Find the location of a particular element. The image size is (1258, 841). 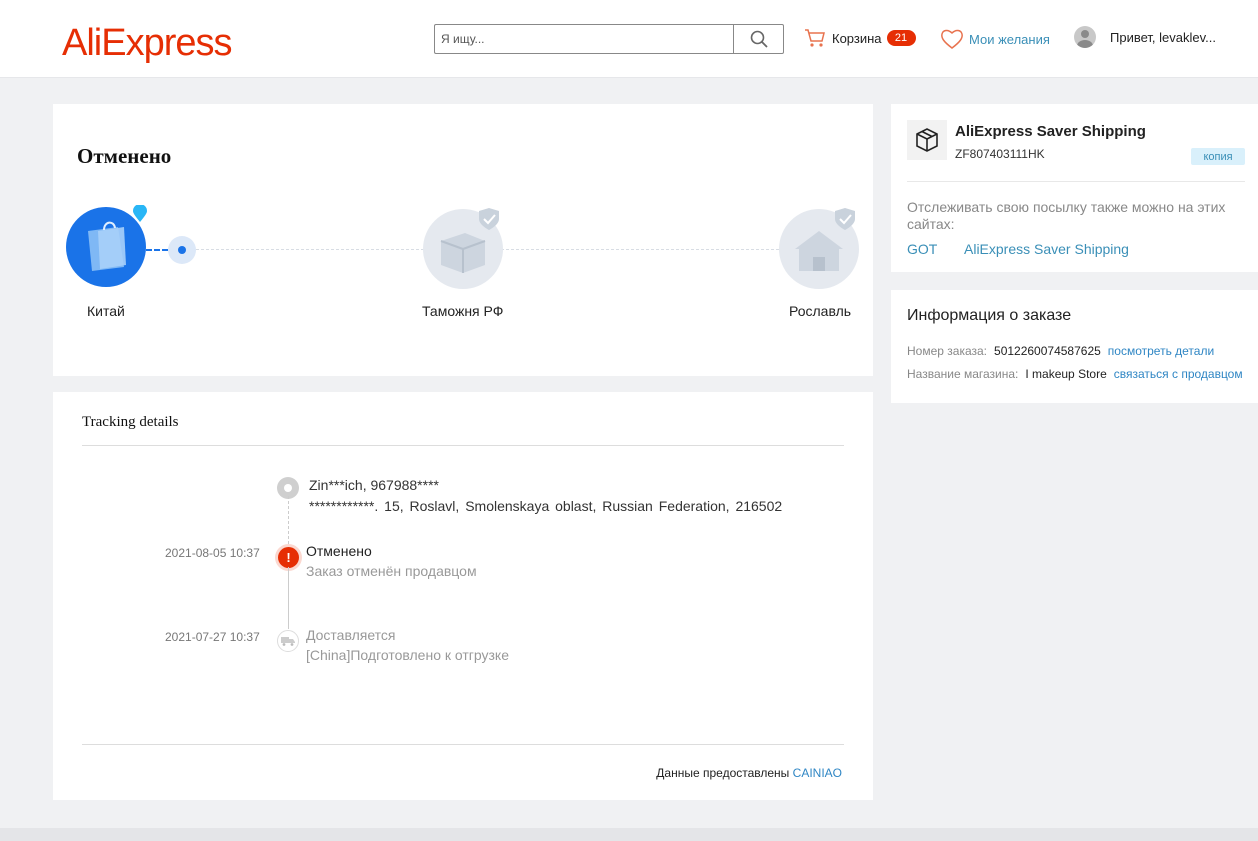

cart-icon is located at coordinates (815, 38).